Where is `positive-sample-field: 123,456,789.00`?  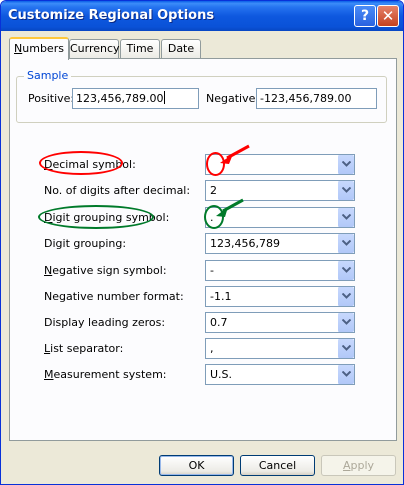
positive-sample-field: 123,456,789.00 is located at coordinates (135, 98).